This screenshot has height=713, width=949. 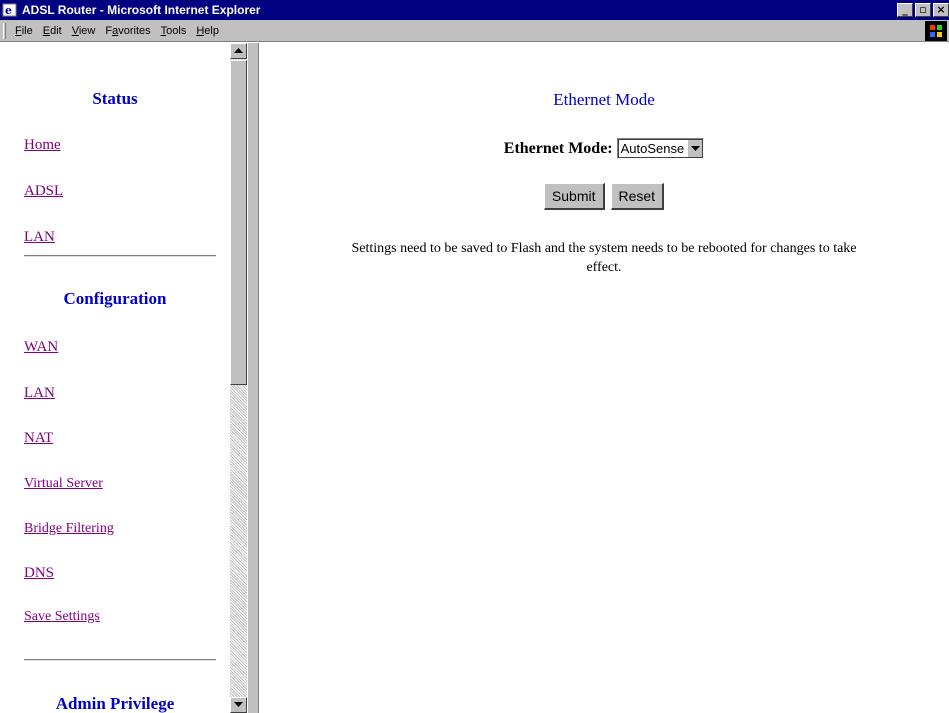 What do you see at coordinates (115, 98) in the screenshot?
I see `status-heading: Status` at bounding box center [115, 98].